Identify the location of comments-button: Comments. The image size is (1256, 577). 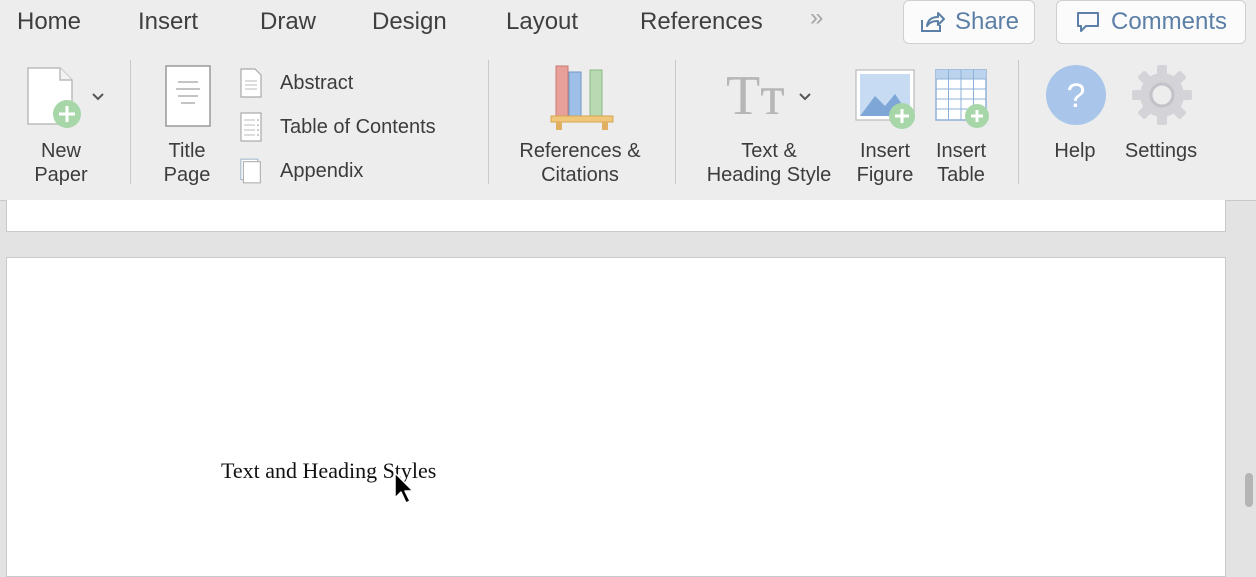
(1151, 22).